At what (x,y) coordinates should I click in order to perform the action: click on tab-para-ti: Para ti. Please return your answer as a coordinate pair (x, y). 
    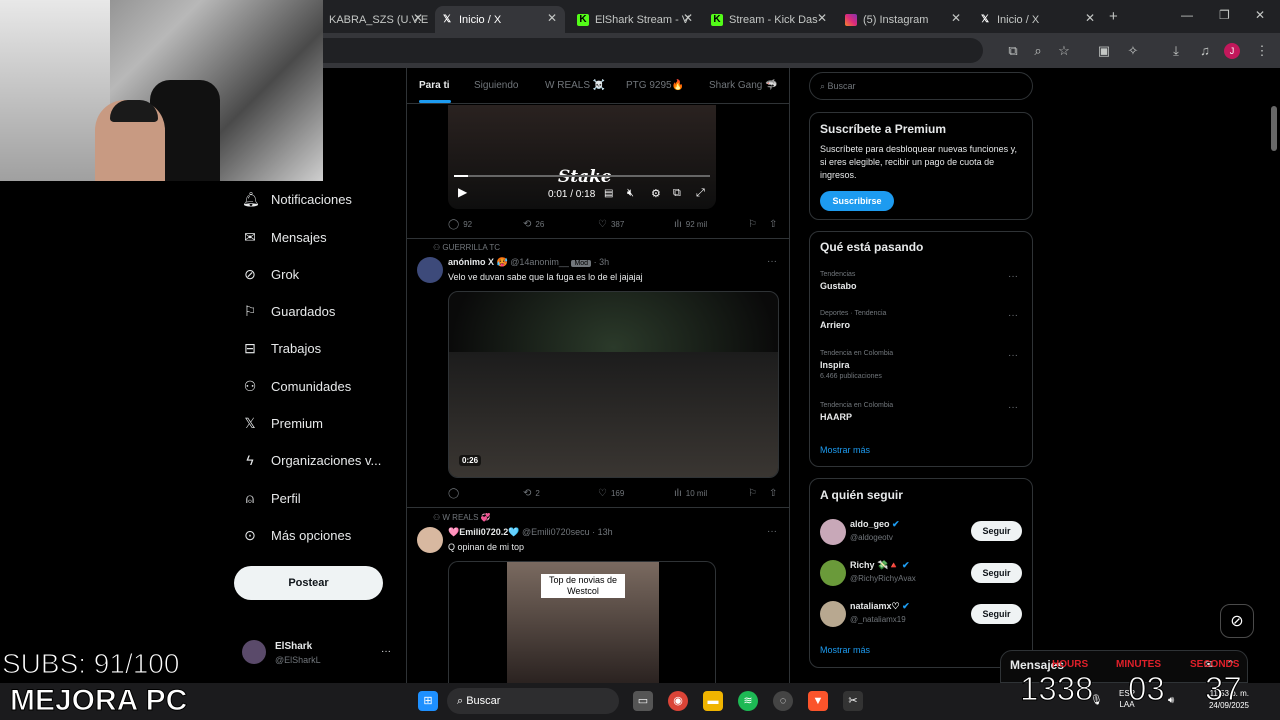
    Looking at the image, I should click on (434, 85).